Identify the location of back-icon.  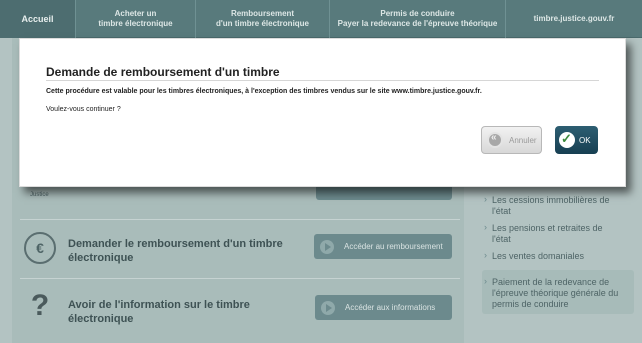
(495, 140).